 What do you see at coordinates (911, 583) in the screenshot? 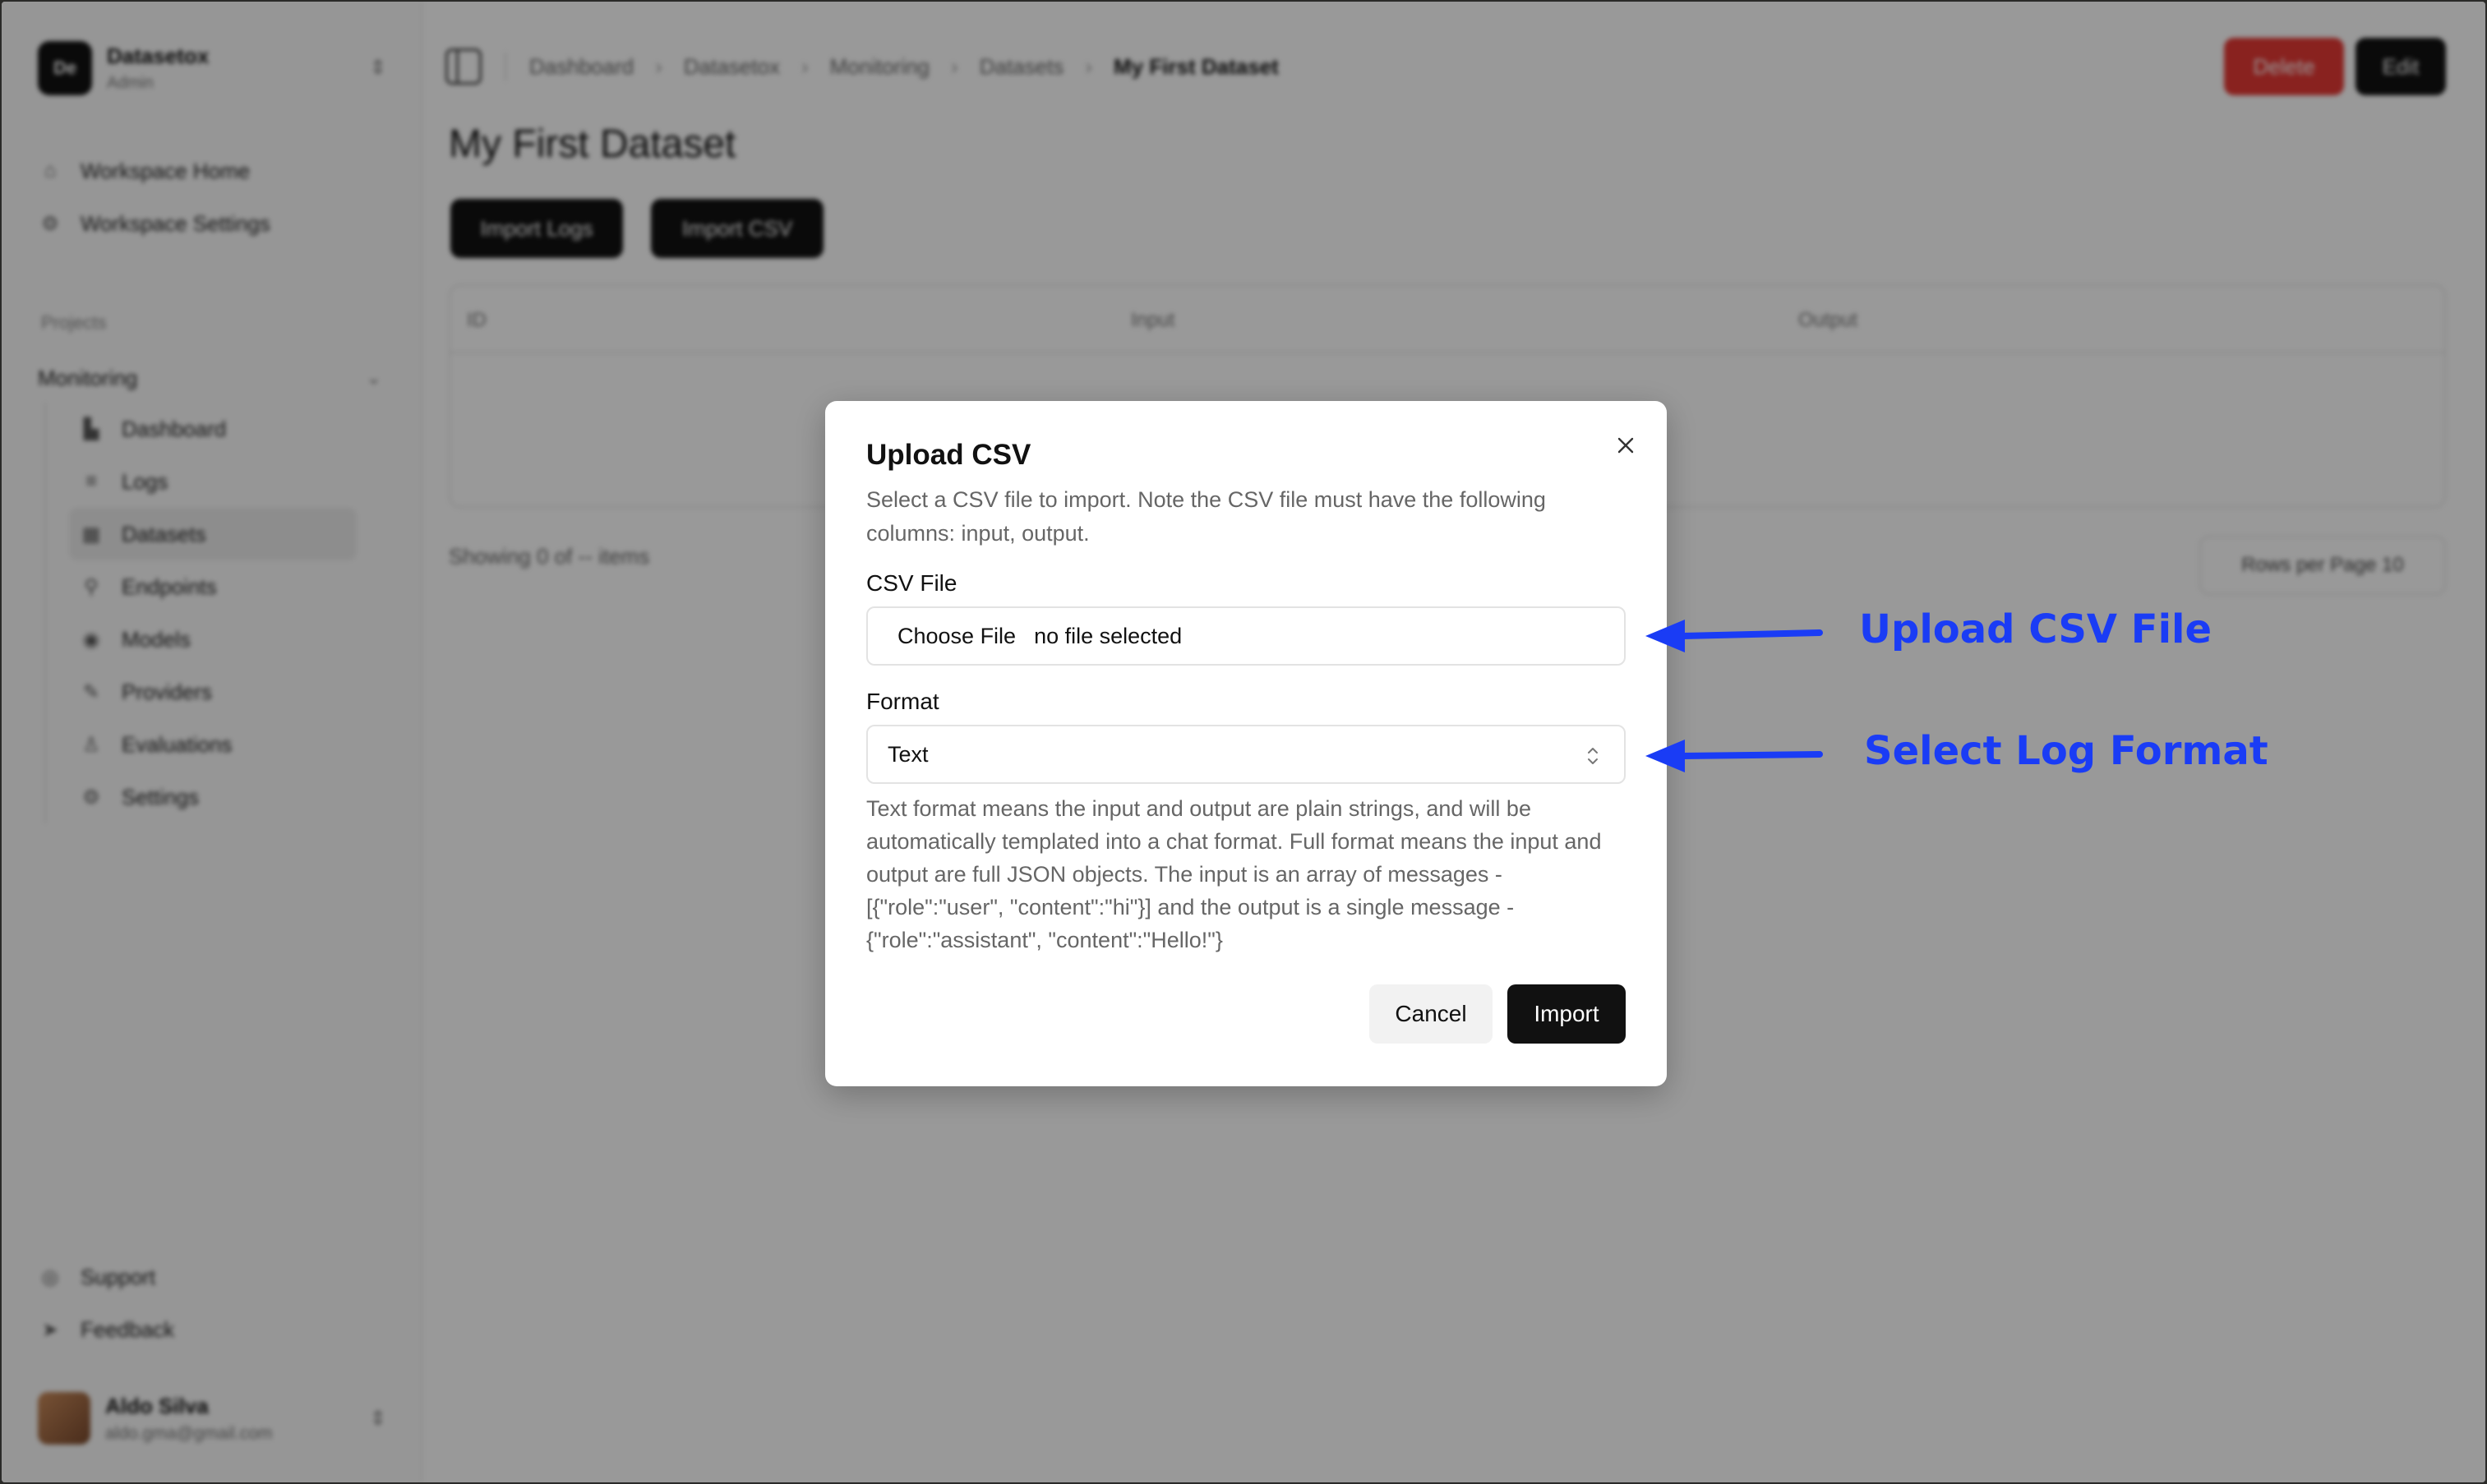
I see `csv-file-label: CSV File` at bounding box center [911, 583].